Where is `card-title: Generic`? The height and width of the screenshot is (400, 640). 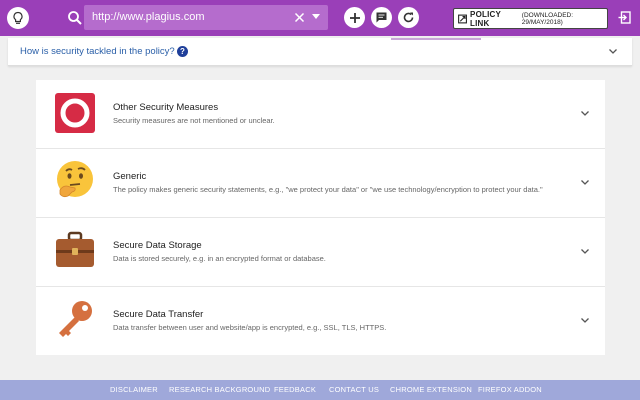
card-title: Generic is located at coordinates (130, 176).